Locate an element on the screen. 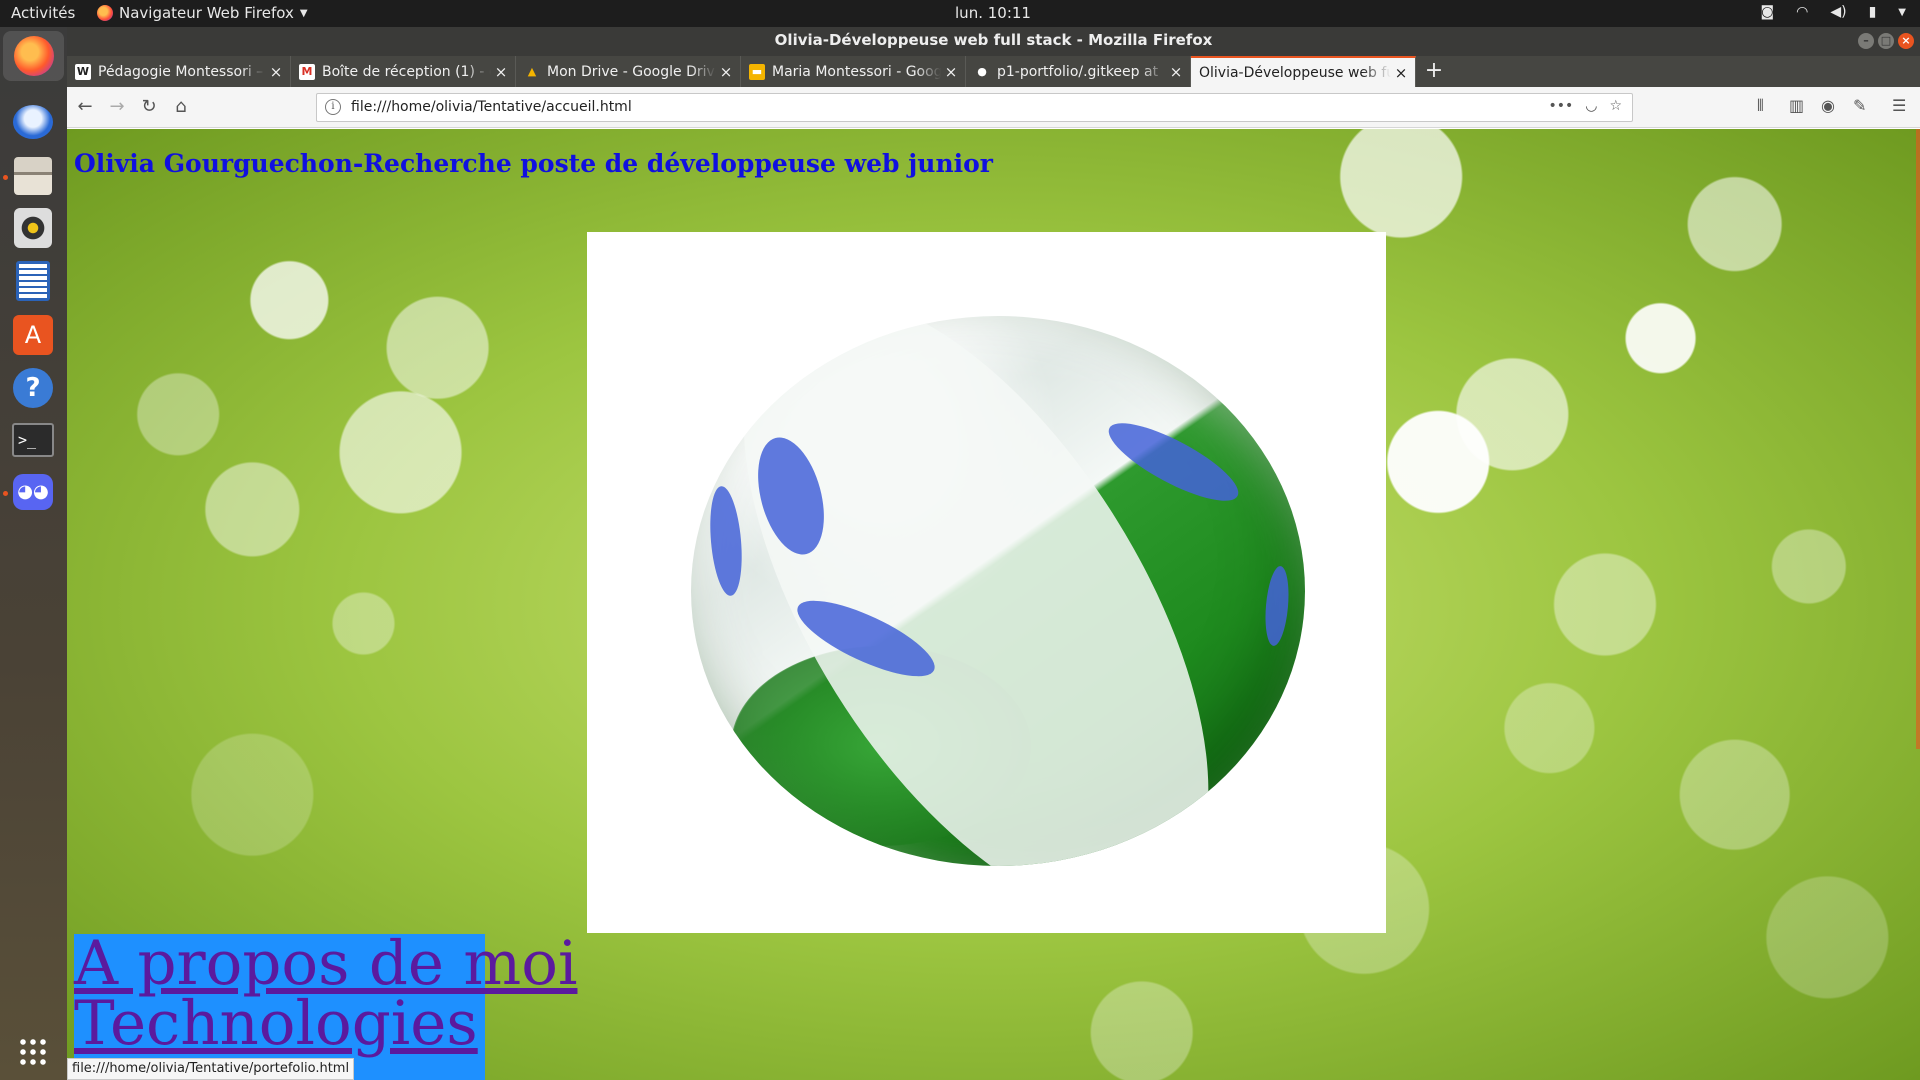 This screenshot has height=1080, width=1920. files-icon is located at coordinates (33, 176).